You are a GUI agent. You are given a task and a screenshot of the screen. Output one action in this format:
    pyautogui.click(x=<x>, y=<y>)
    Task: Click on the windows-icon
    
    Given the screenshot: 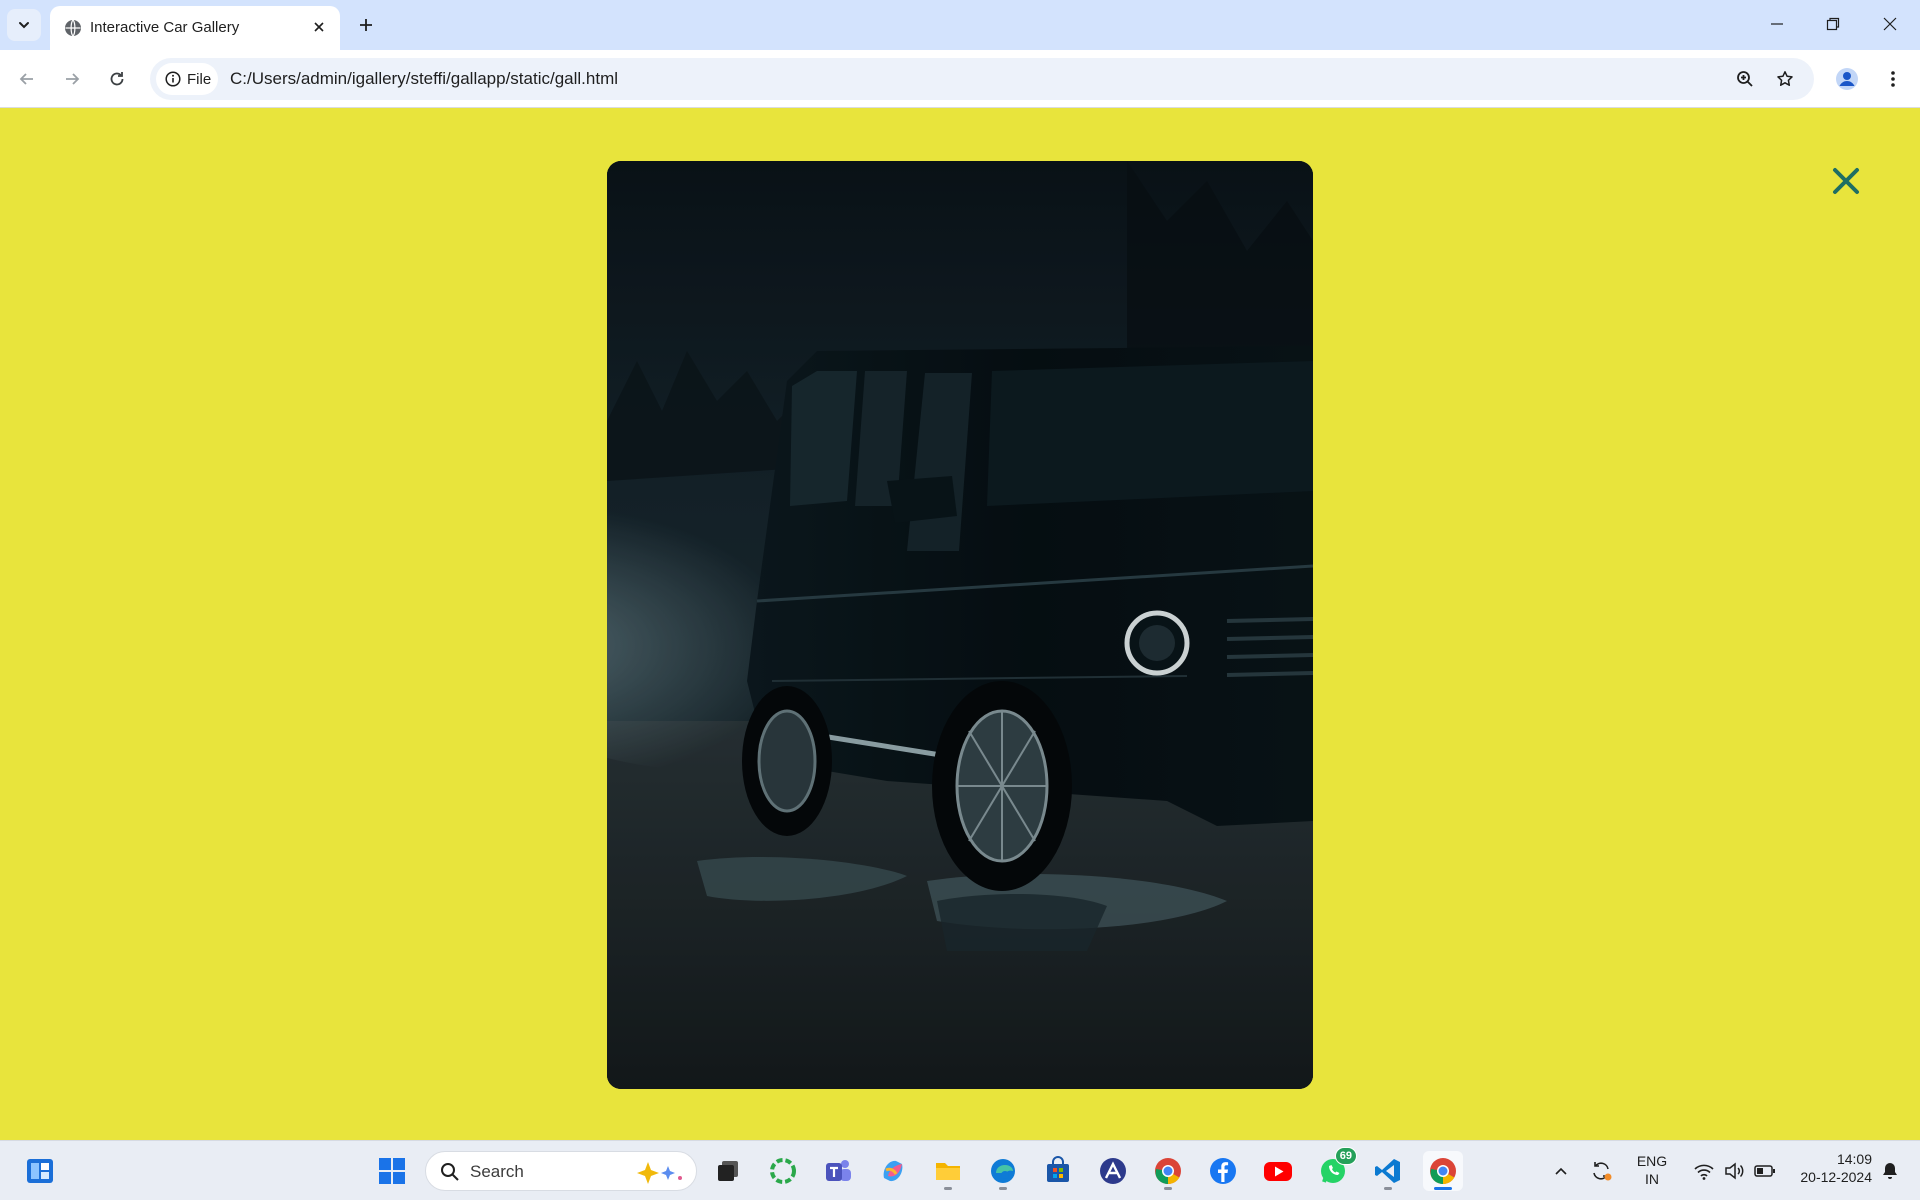 What is the action you would take?
    pyautogui.click(x=392, y=1171)
    